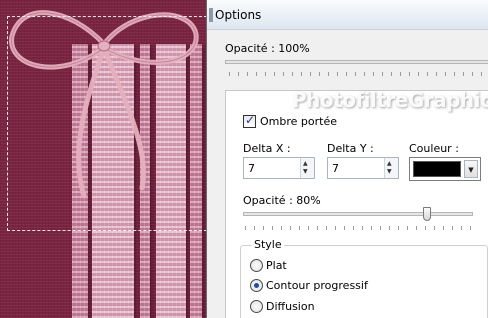  Describe the element at coordinates (256, 265) in the screenshot. I see `radio-plat` at that location.